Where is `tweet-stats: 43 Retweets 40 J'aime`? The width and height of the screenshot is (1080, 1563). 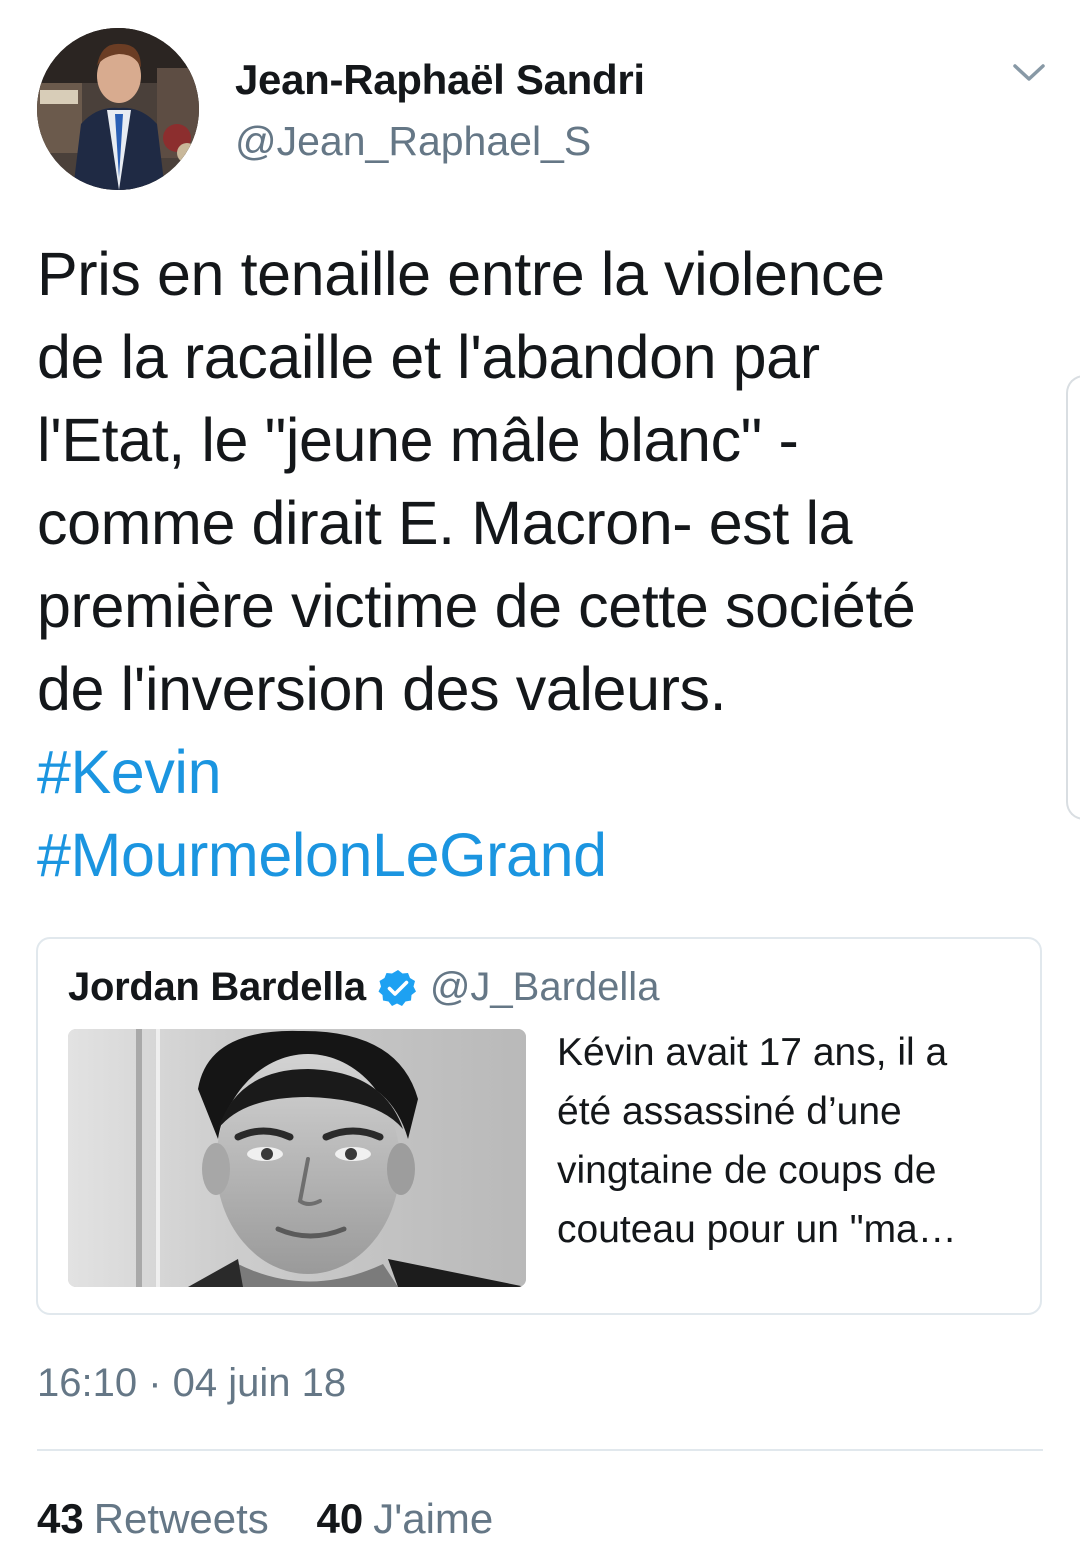 tweet-stats: 43 Retweets 40 J'aime is located at coordinates (265, 1519).